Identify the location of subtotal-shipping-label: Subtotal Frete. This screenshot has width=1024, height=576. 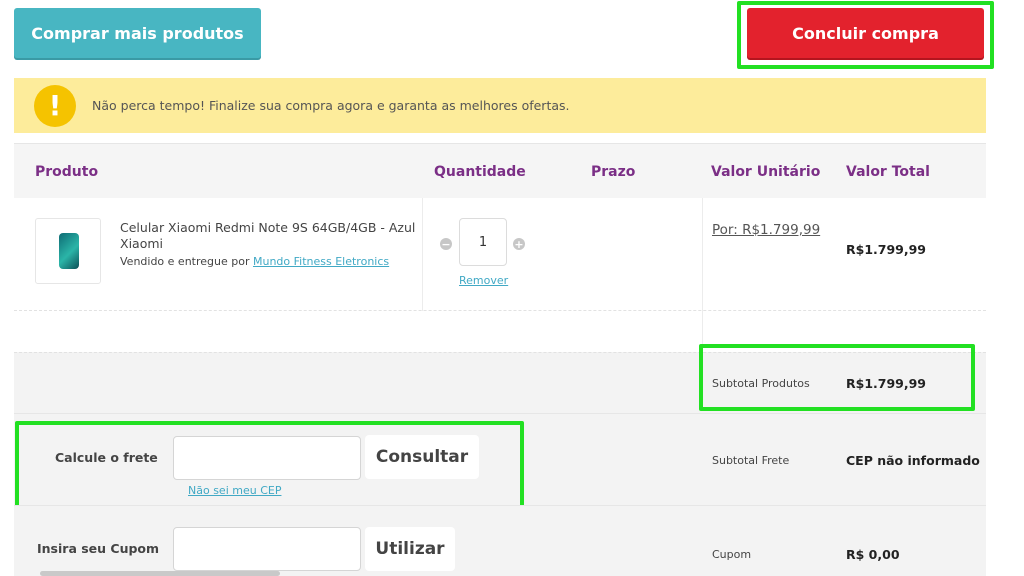
(751, 460).